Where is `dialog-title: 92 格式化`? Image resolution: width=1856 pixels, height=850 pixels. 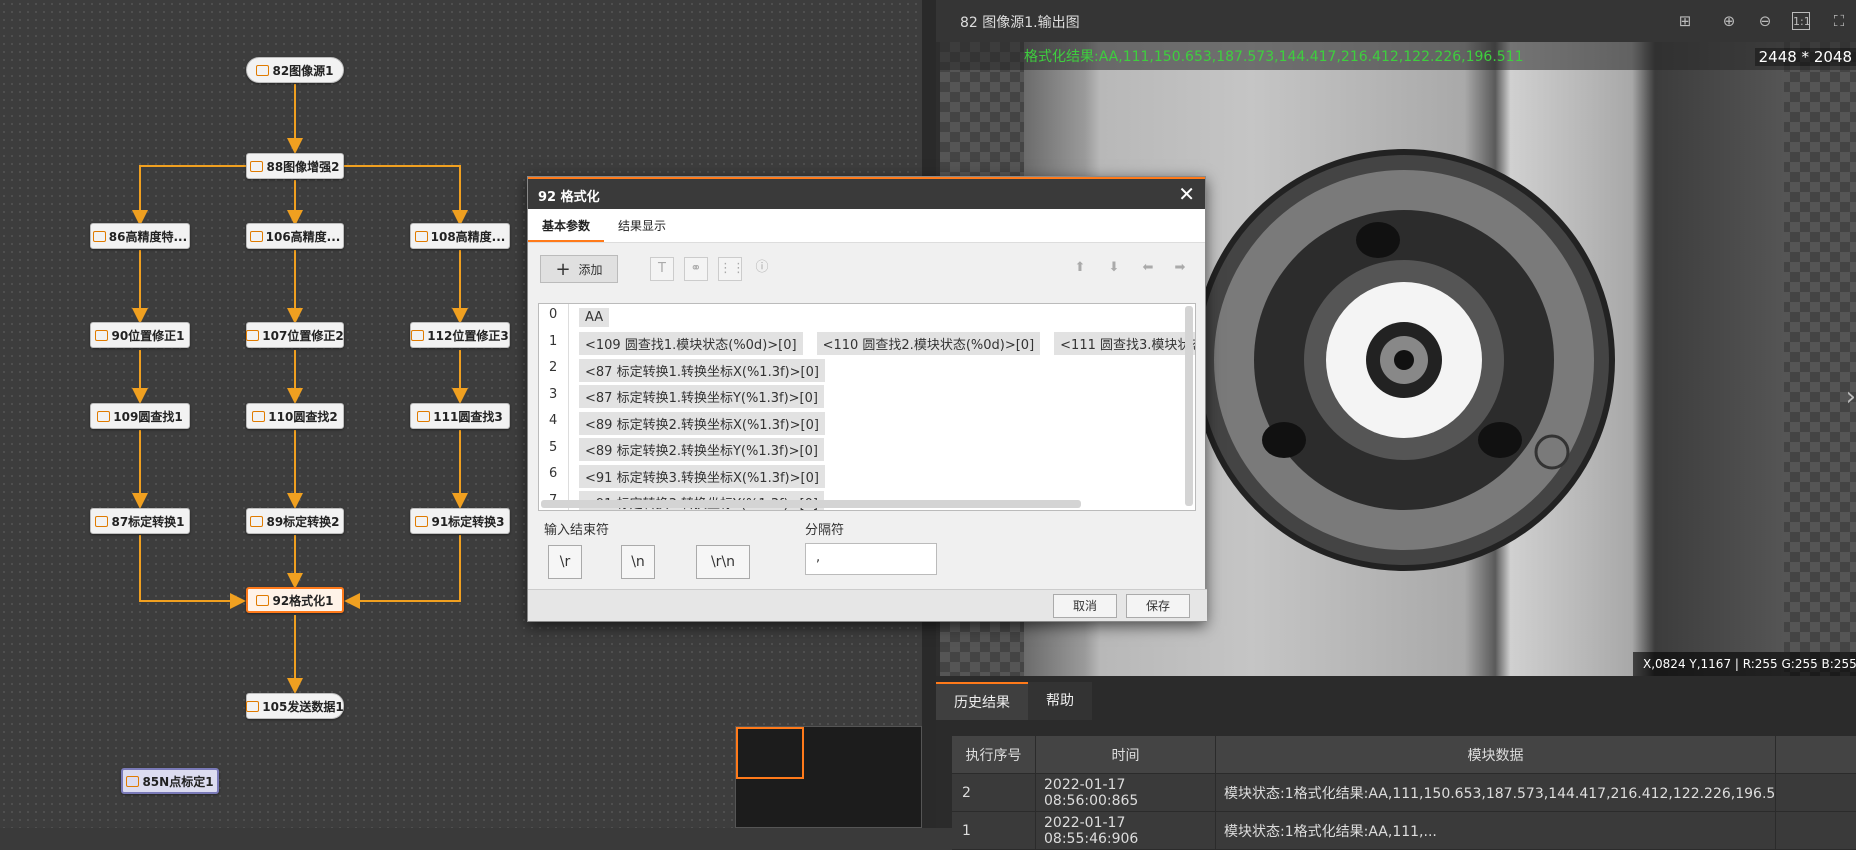
dialog-title: 92 格式化 is located at coordinates (569, 197).